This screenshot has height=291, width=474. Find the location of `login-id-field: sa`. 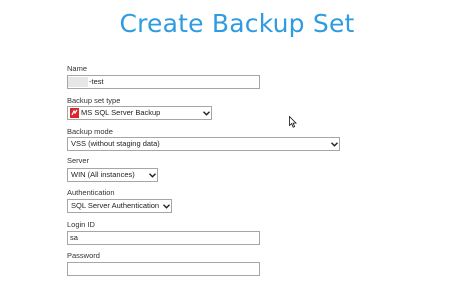

login-id-field: sa is located at coordinates (163, 238).